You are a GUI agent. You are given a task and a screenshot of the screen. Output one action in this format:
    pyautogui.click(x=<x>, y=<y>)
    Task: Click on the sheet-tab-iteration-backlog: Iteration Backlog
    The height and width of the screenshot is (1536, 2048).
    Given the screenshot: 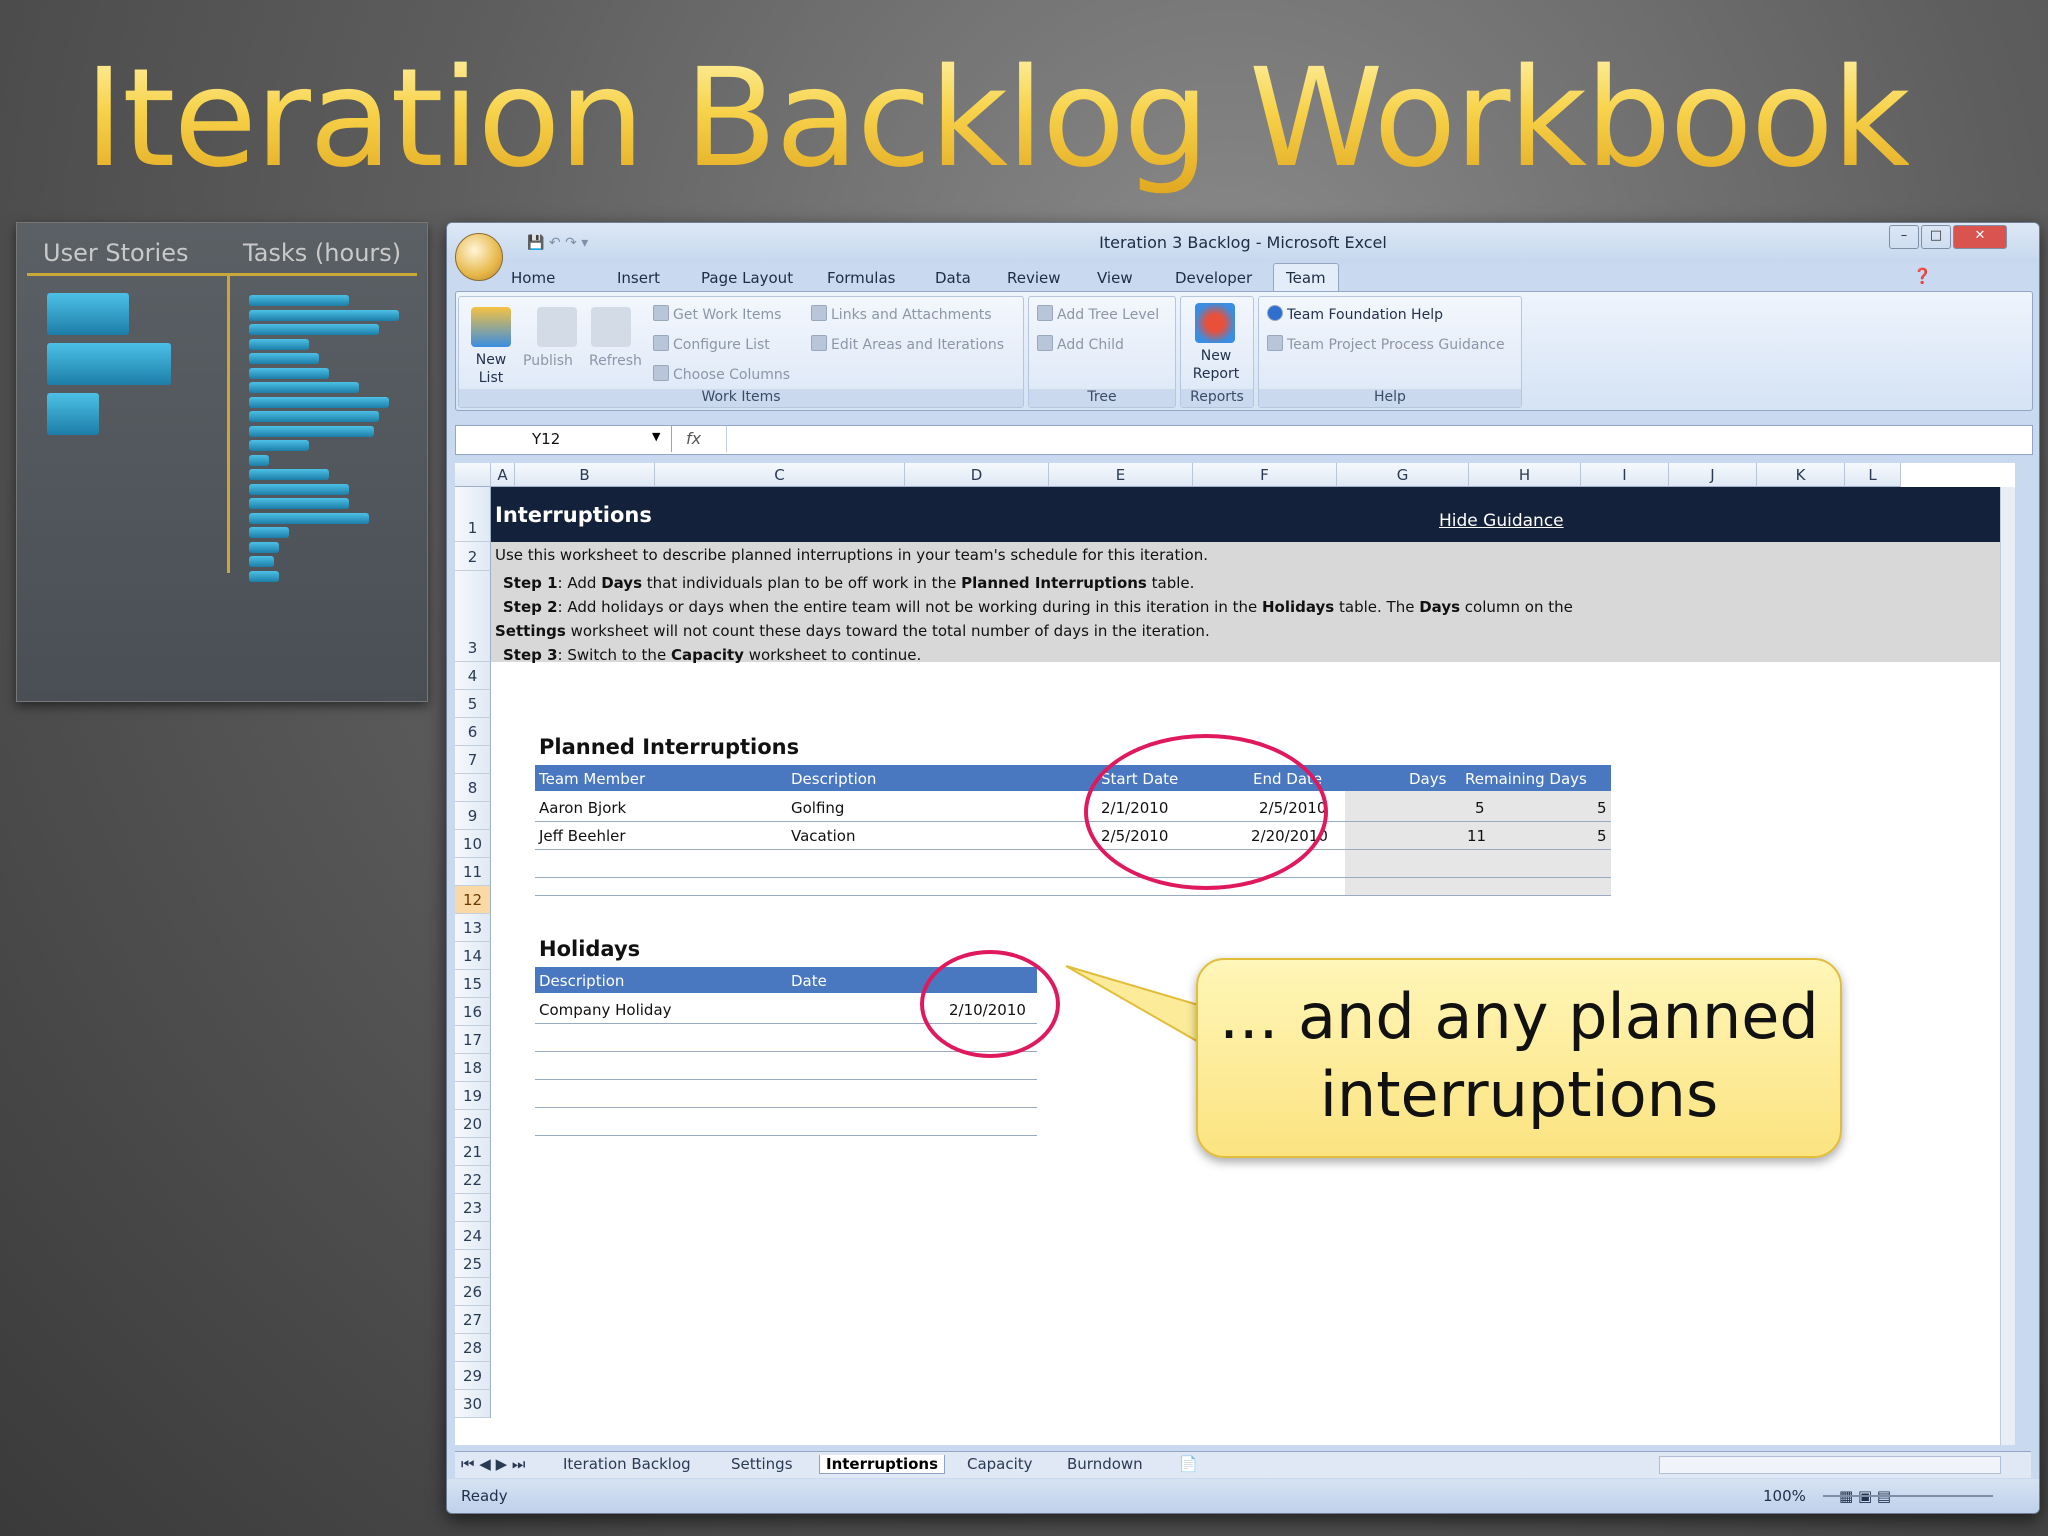 What is the action you would take?
    pyautogui.click(x=627, y=1464)
    